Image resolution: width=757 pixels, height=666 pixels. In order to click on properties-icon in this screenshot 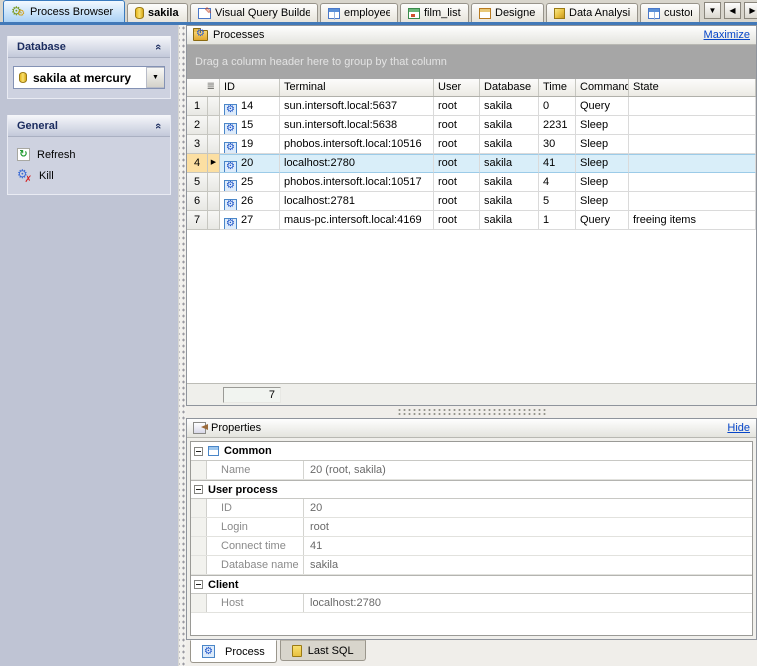, I will do `click(199, 428)`.